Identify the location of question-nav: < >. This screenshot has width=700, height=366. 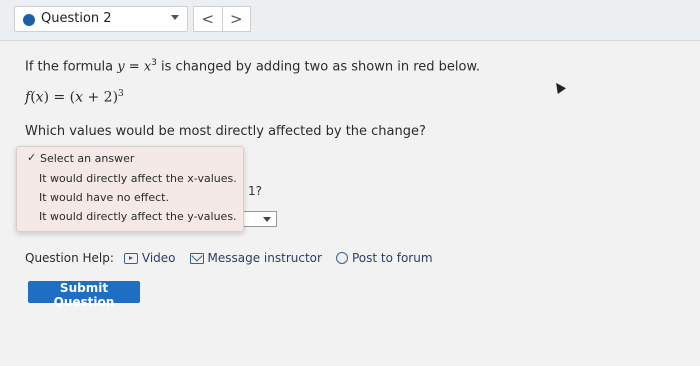
(222, 19).